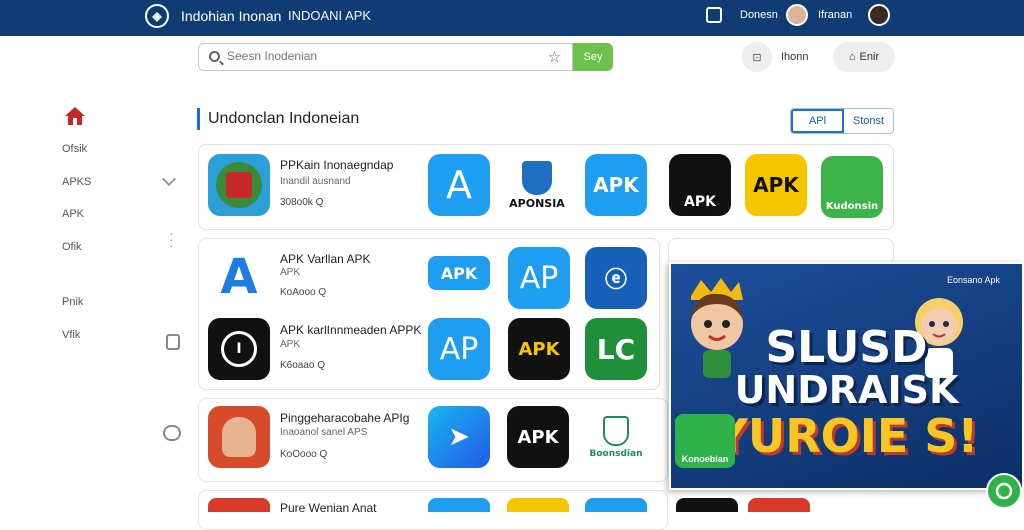  Describe the element at coordinates (616, 349) in the screenshot. I see `lc-green-icon: LC` at that location.